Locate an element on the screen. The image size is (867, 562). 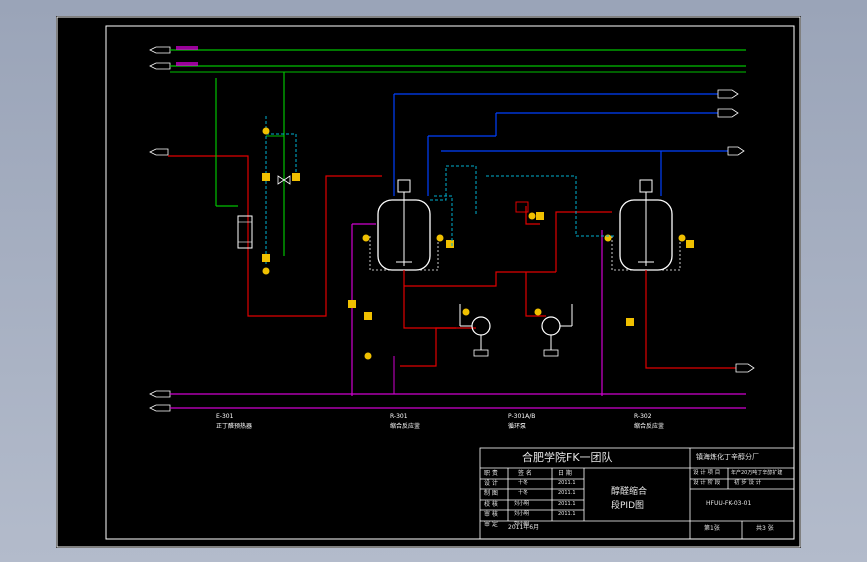
completion-date: 2011年6月 is located at coordinates (524, 527).